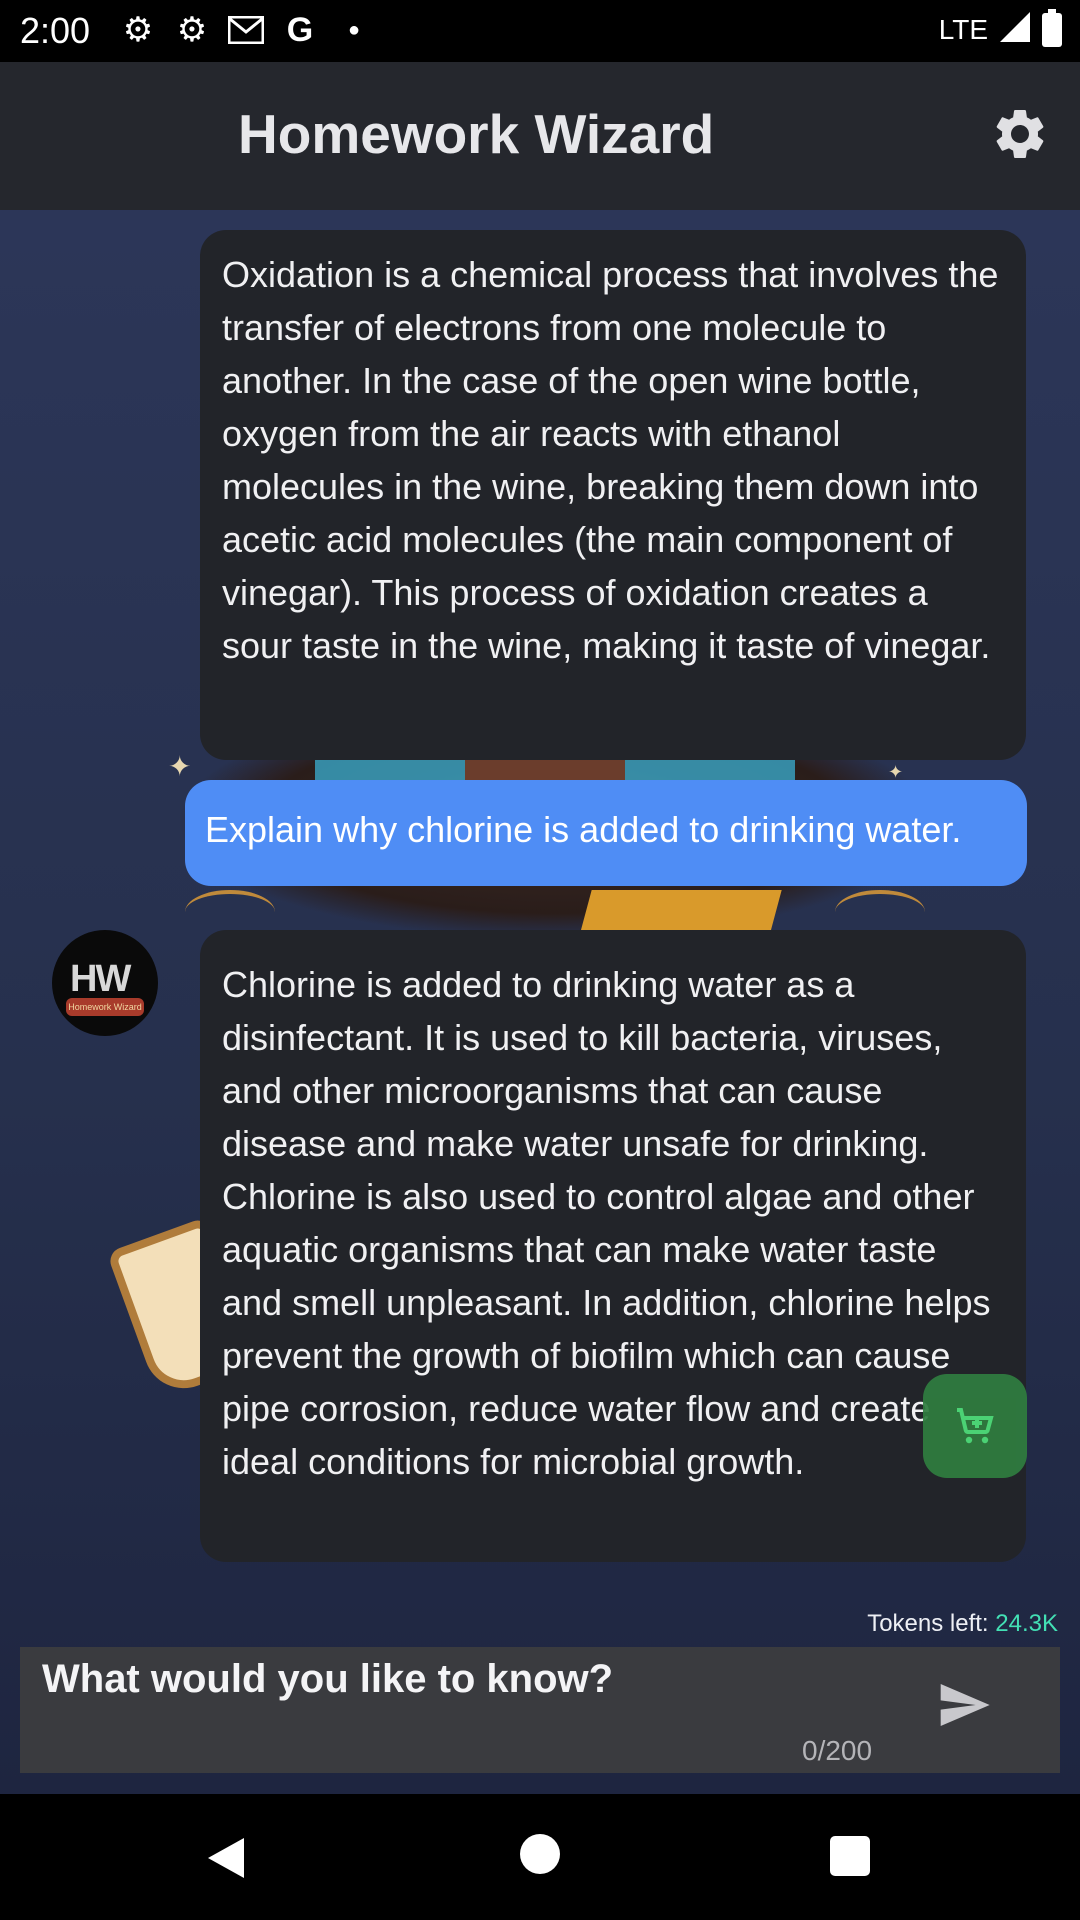  What do you see at coordinates (300, 29) in the screenshot?
I see `google-icon: G` at bounding box center [300, 29].